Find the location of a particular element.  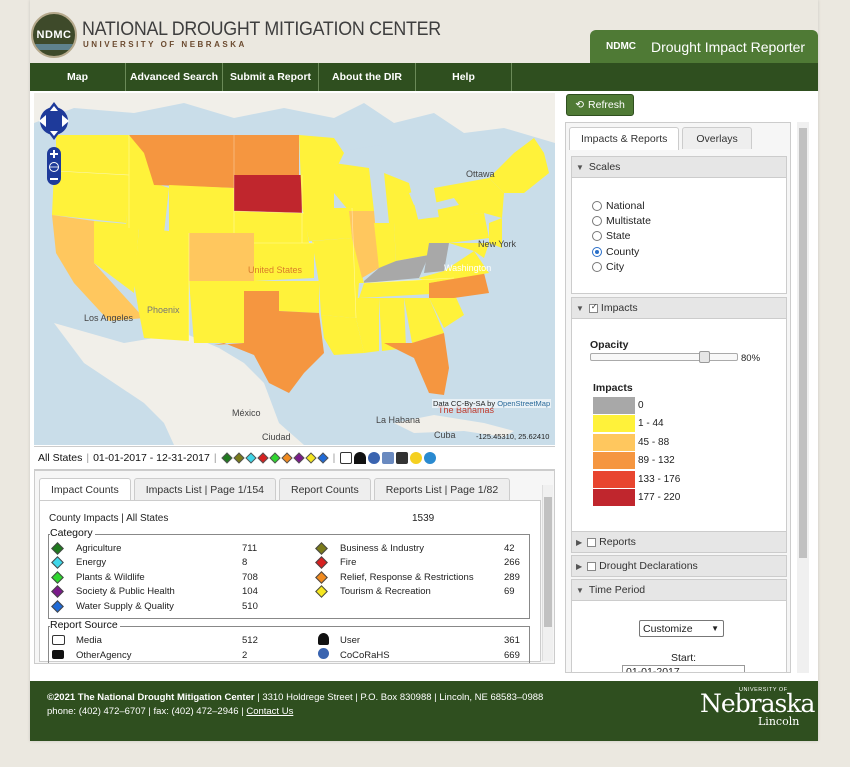

relief-icon is located at coordinates (286, 458).